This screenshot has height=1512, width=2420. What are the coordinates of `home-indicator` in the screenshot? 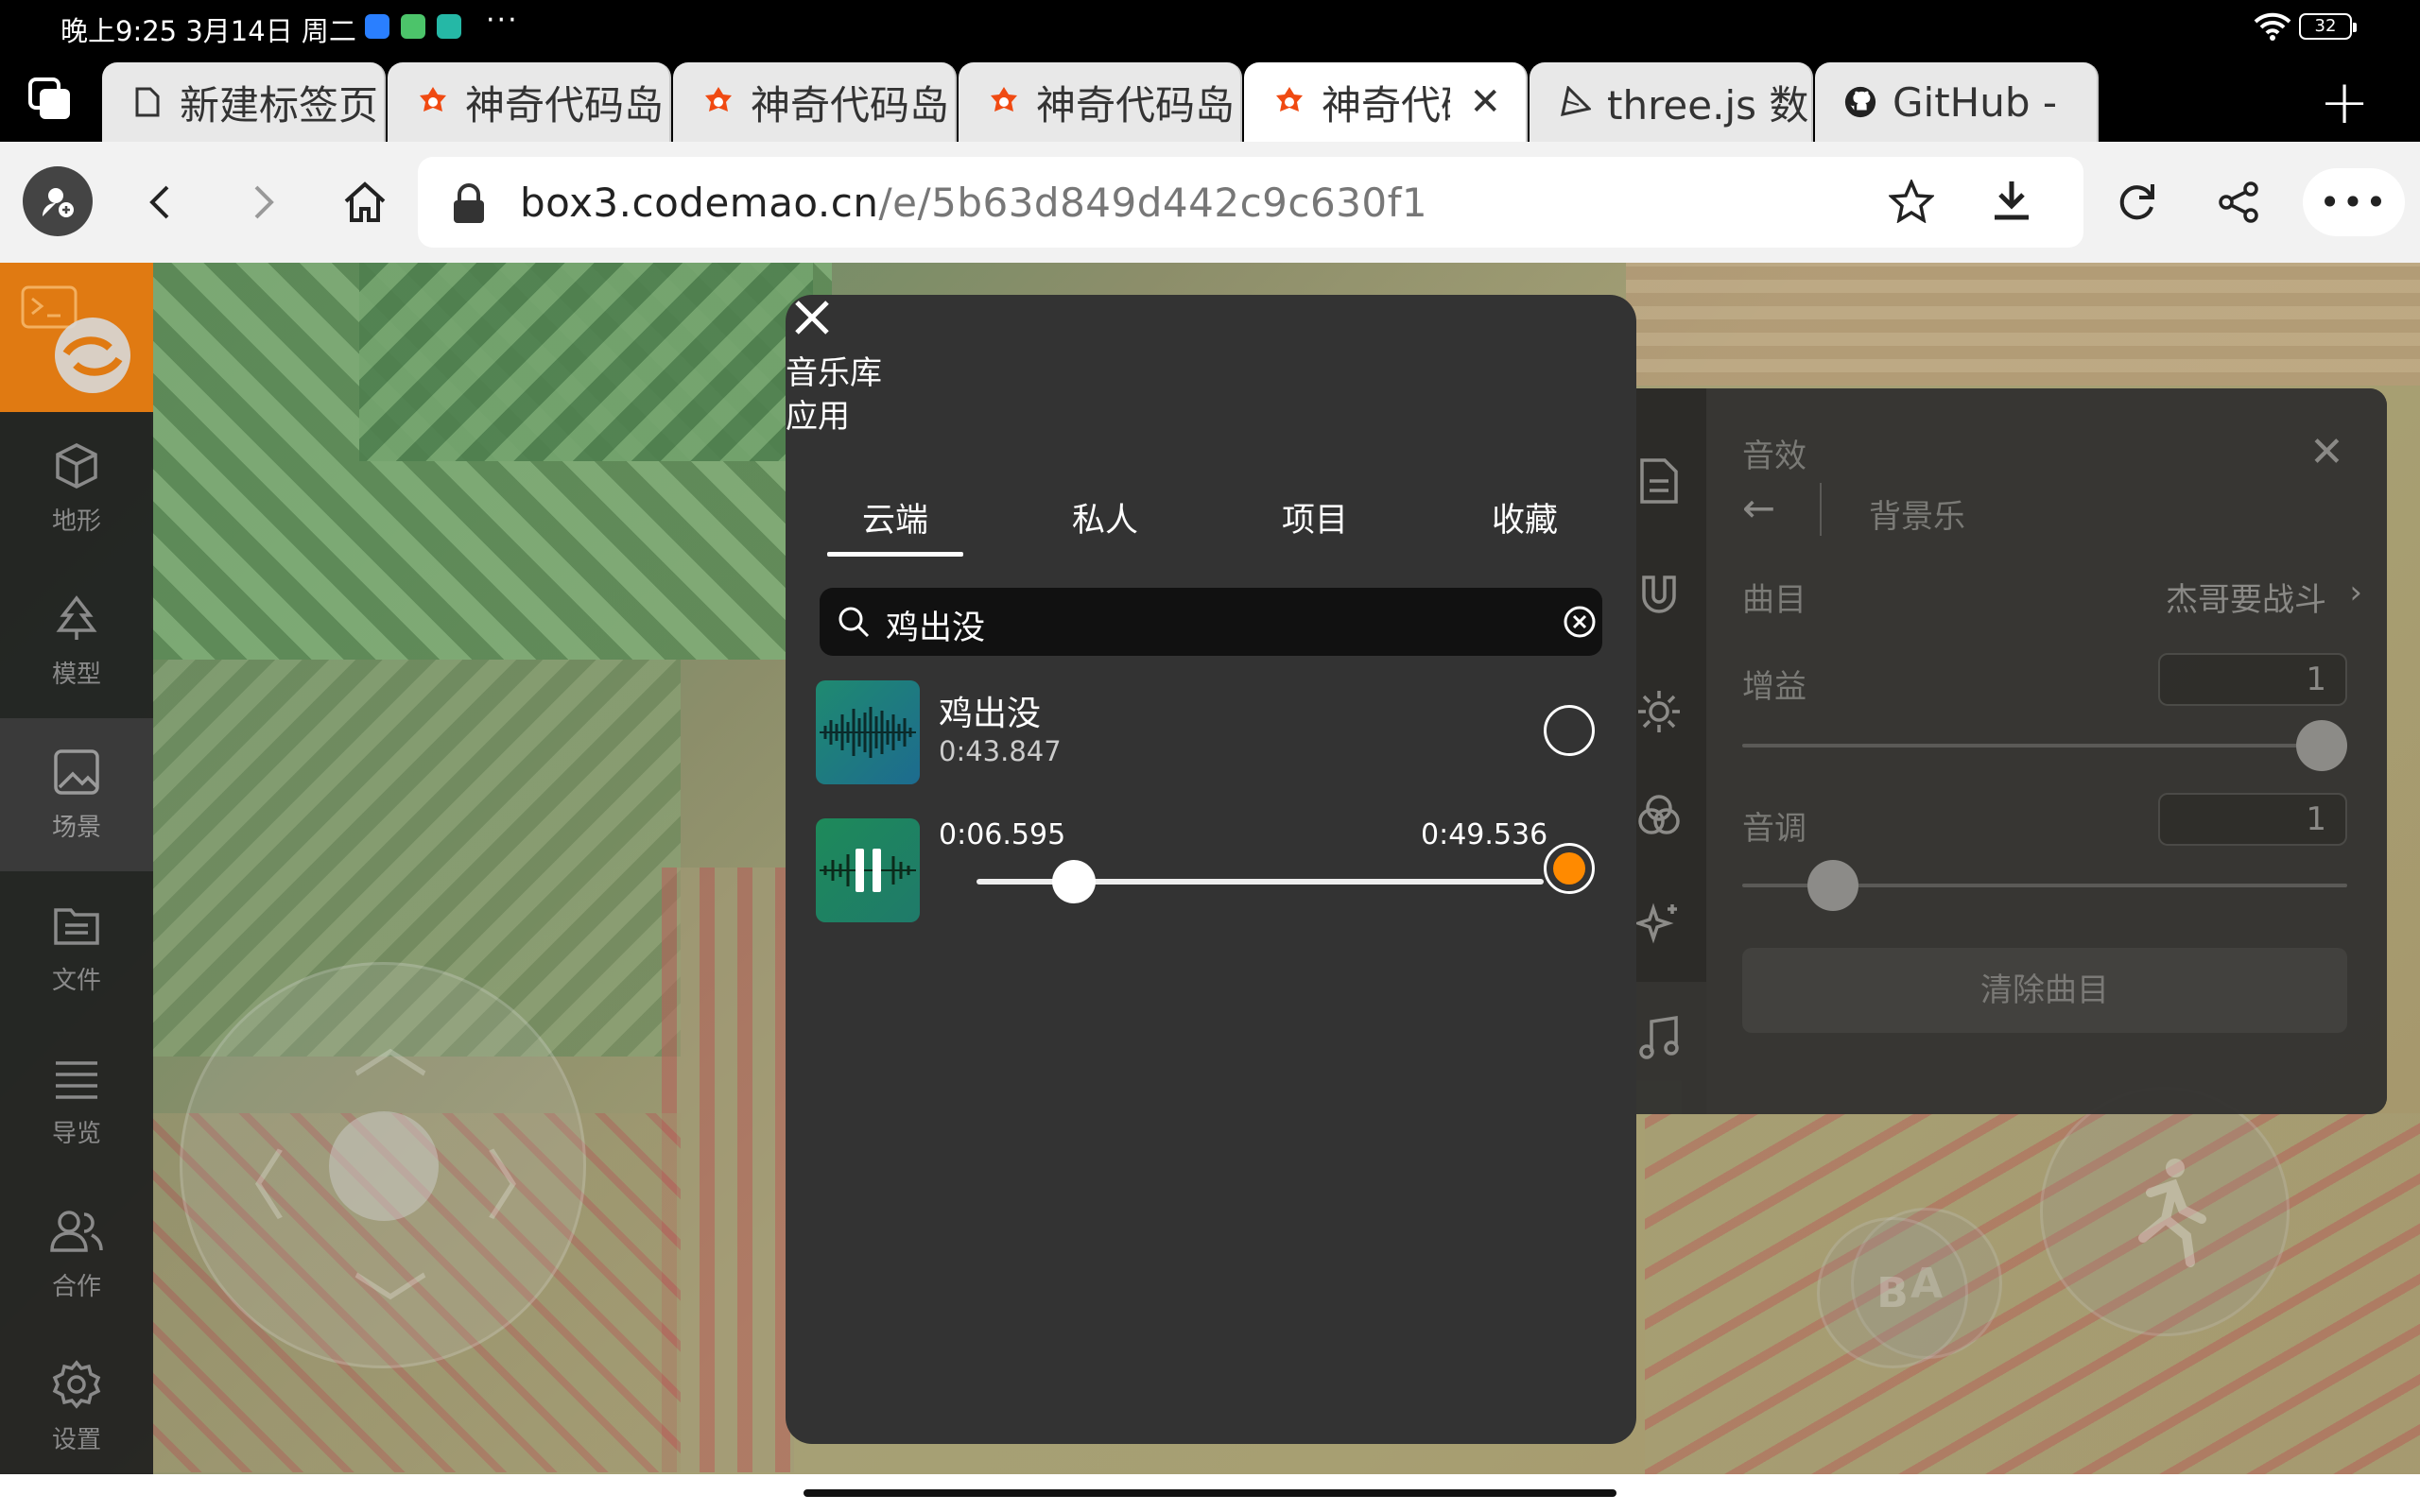 It's located at (1210, 1493).